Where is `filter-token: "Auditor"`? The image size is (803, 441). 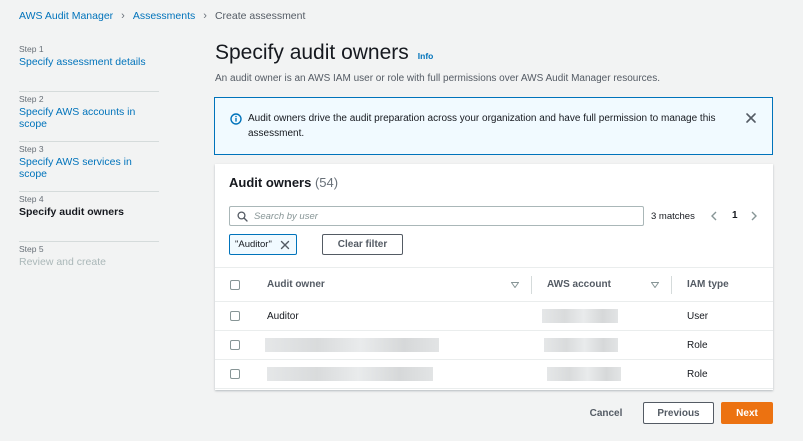 filter-token: "Auditor" is located at coordinates (263, 244).